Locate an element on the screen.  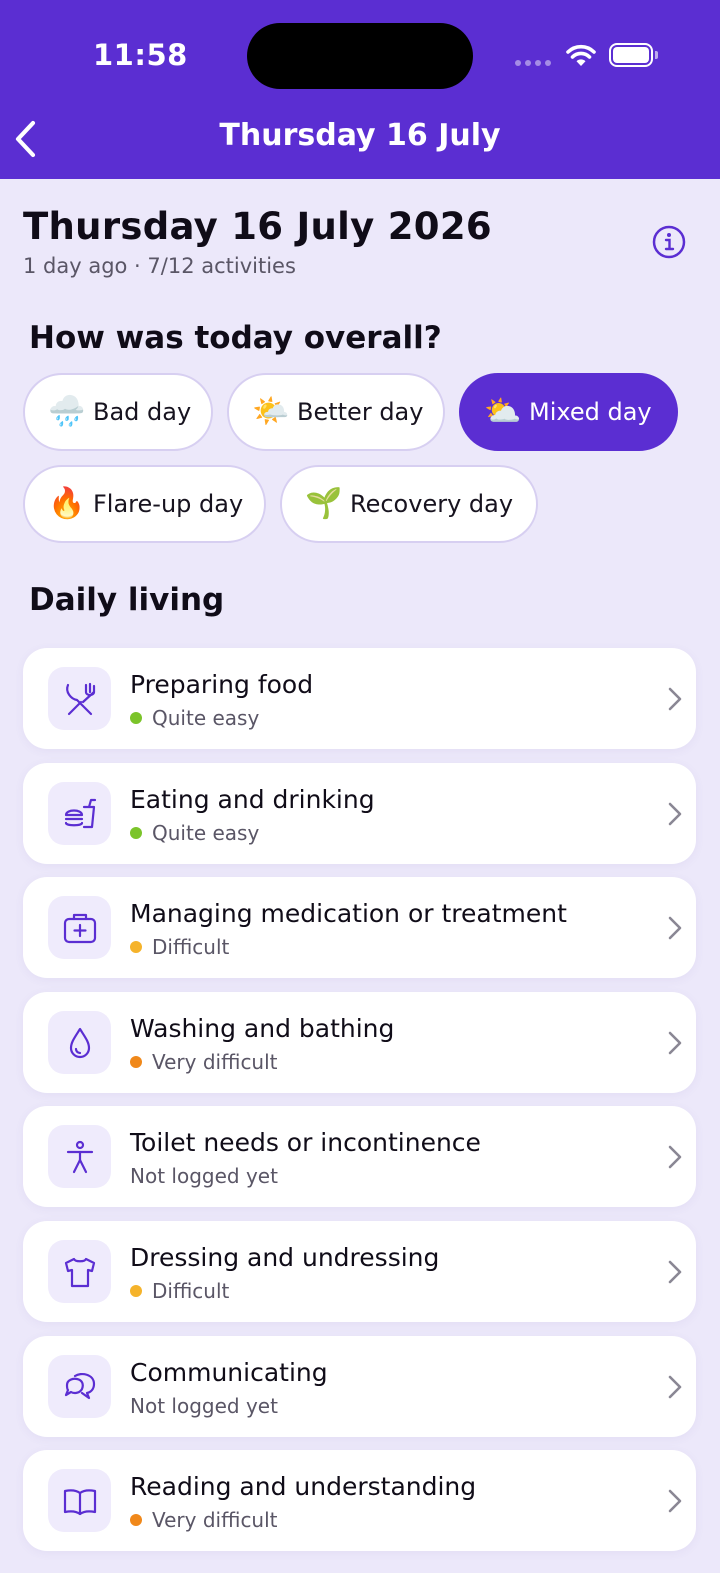
info-button is located at coordinates (669, 242).